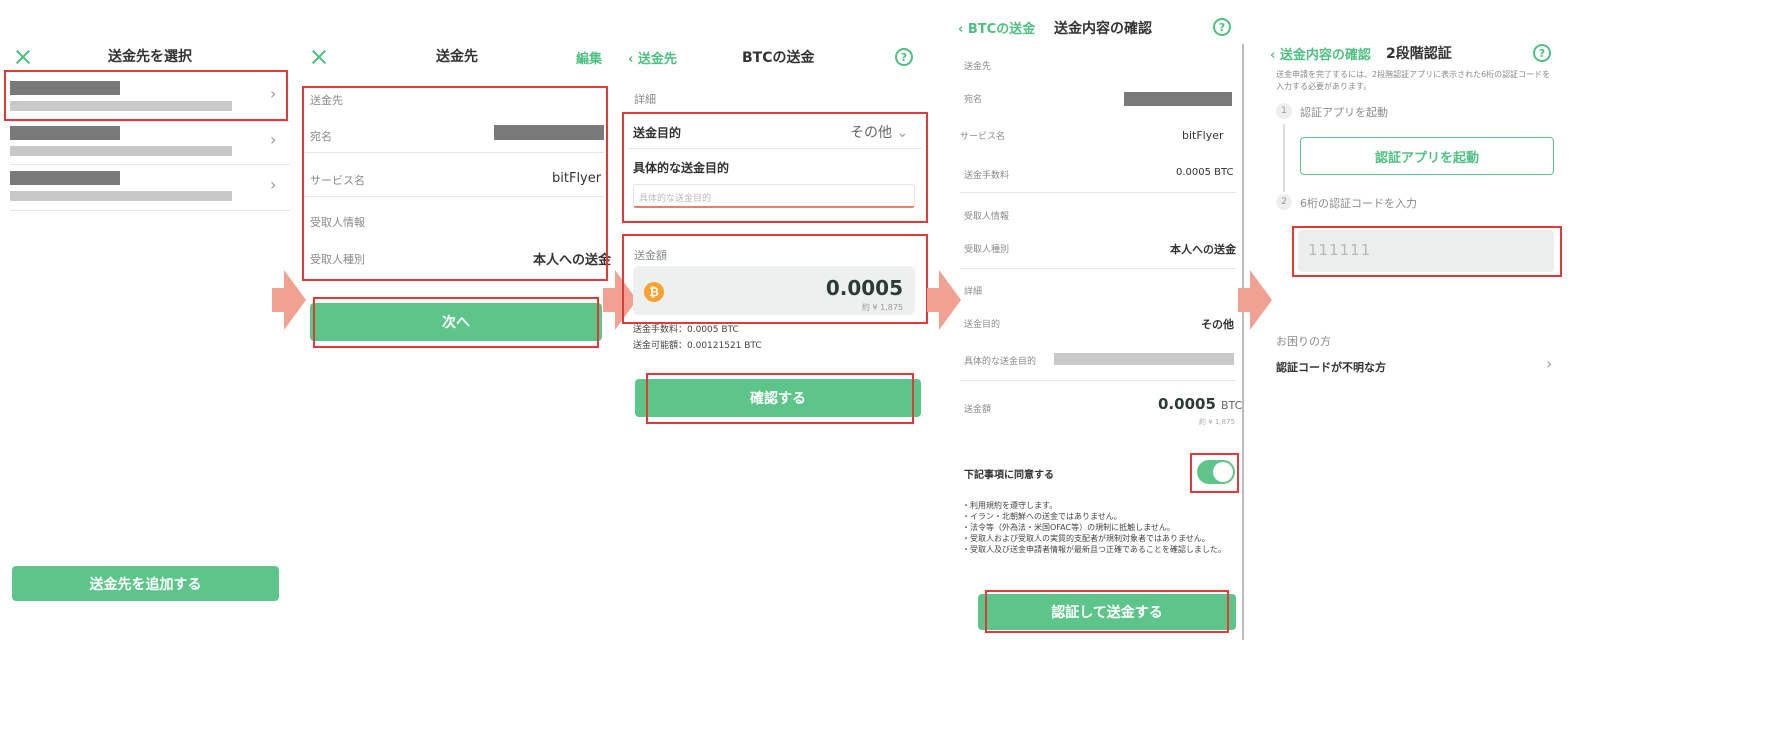  I want to click on page-title: 送金先を選択, so click(150, 57).